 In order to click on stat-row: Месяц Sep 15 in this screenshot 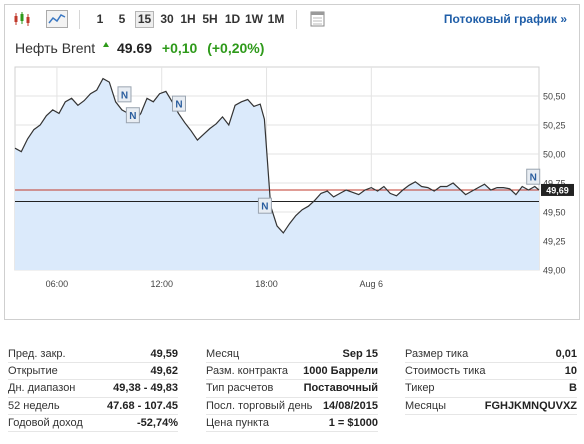, I will do `click(292, 355)`.